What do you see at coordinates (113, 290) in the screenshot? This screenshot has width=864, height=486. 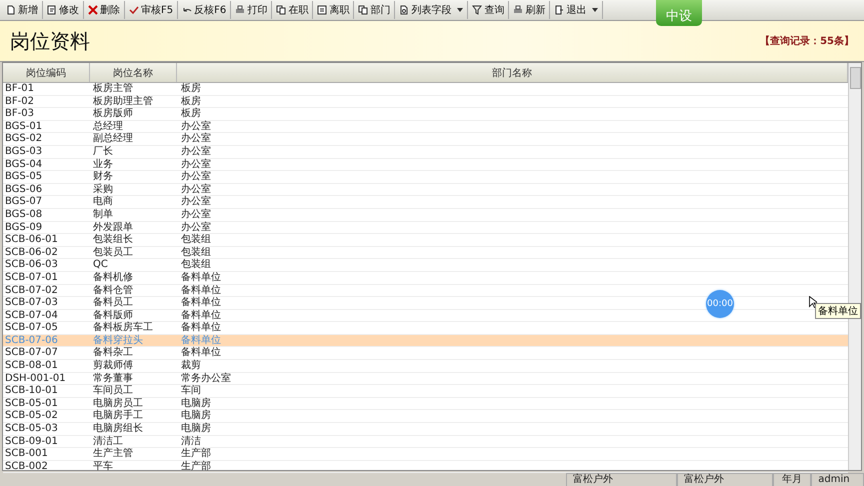 I see `table-cell-text: 备料仓管` at bounding box center [113, 290].